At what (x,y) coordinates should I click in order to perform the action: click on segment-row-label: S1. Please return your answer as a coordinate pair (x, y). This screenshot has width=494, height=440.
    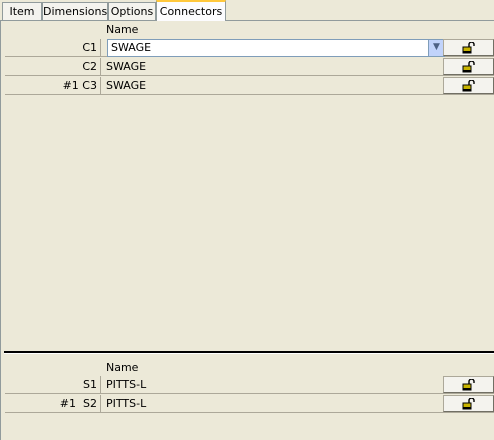
    Looking at the image, I should click on (53, 385).